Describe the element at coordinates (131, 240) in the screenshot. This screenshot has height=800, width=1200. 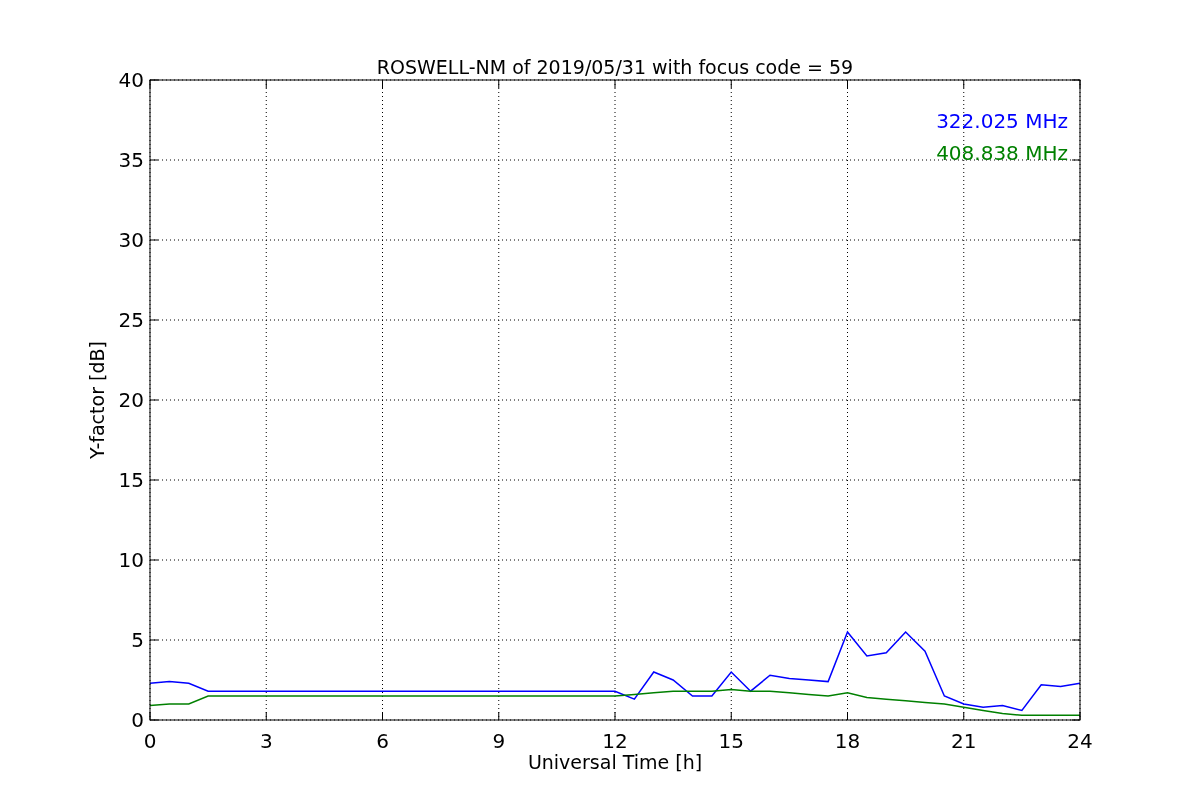
I see `y-tick-label: 30` at that location.